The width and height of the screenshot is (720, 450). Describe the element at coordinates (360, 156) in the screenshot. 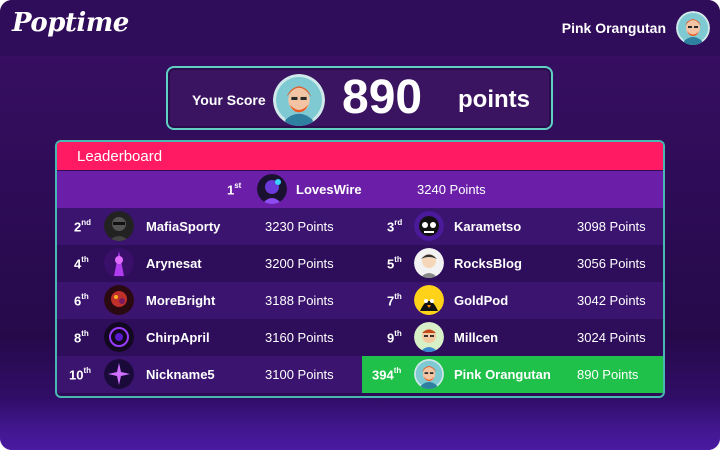

I see `leaderboard-header: Leaderboard` at that location.